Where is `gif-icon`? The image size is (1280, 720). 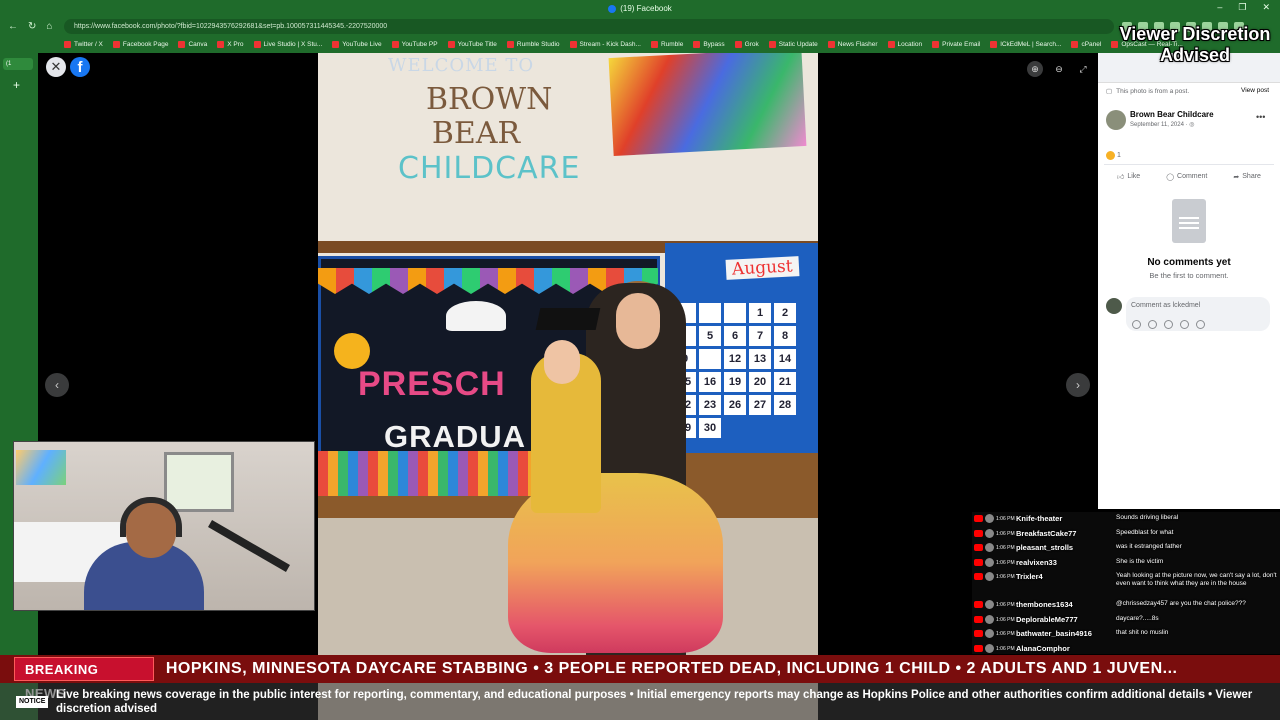
gif-icon is located at coordinates (1184, 324).